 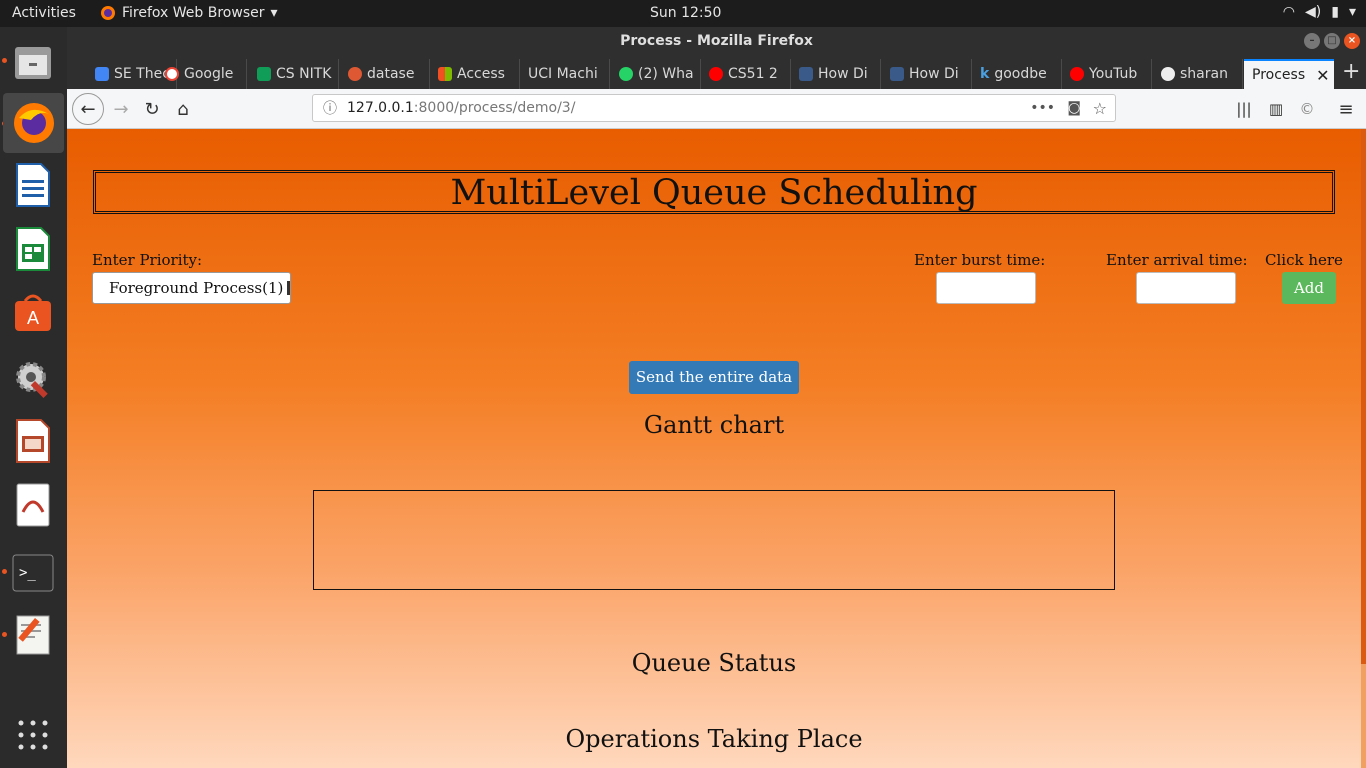 What do you see at coordinates (986, 288) in the screenshot?
I see `burst-time-input` at bounding box center [986, 288].